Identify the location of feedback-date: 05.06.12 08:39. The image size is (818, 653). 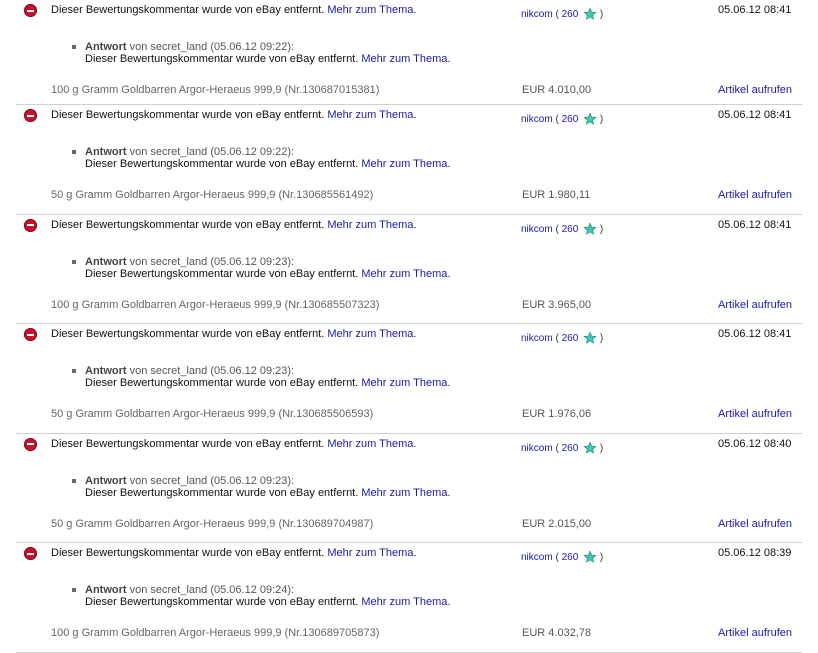
(755, 553).